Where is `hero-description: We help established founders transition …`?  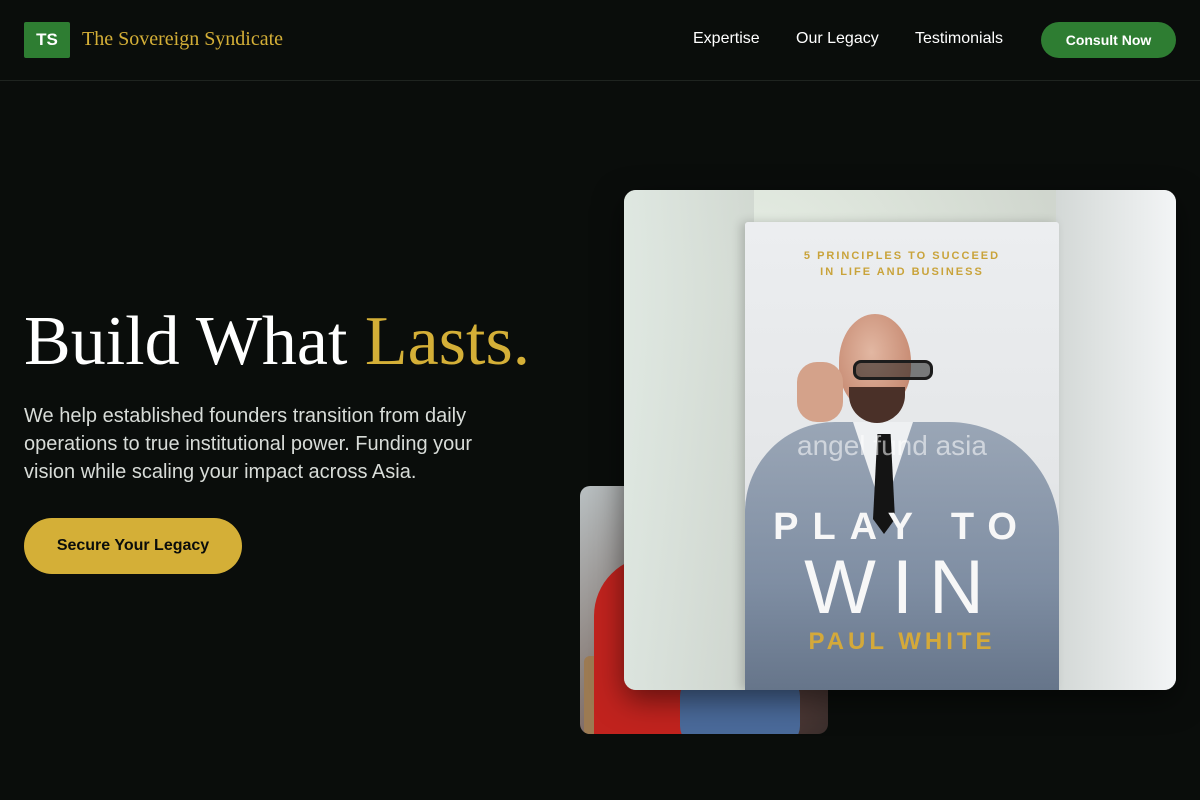
hero-description: We help established founders transition … is located at coordinates (248, 444).